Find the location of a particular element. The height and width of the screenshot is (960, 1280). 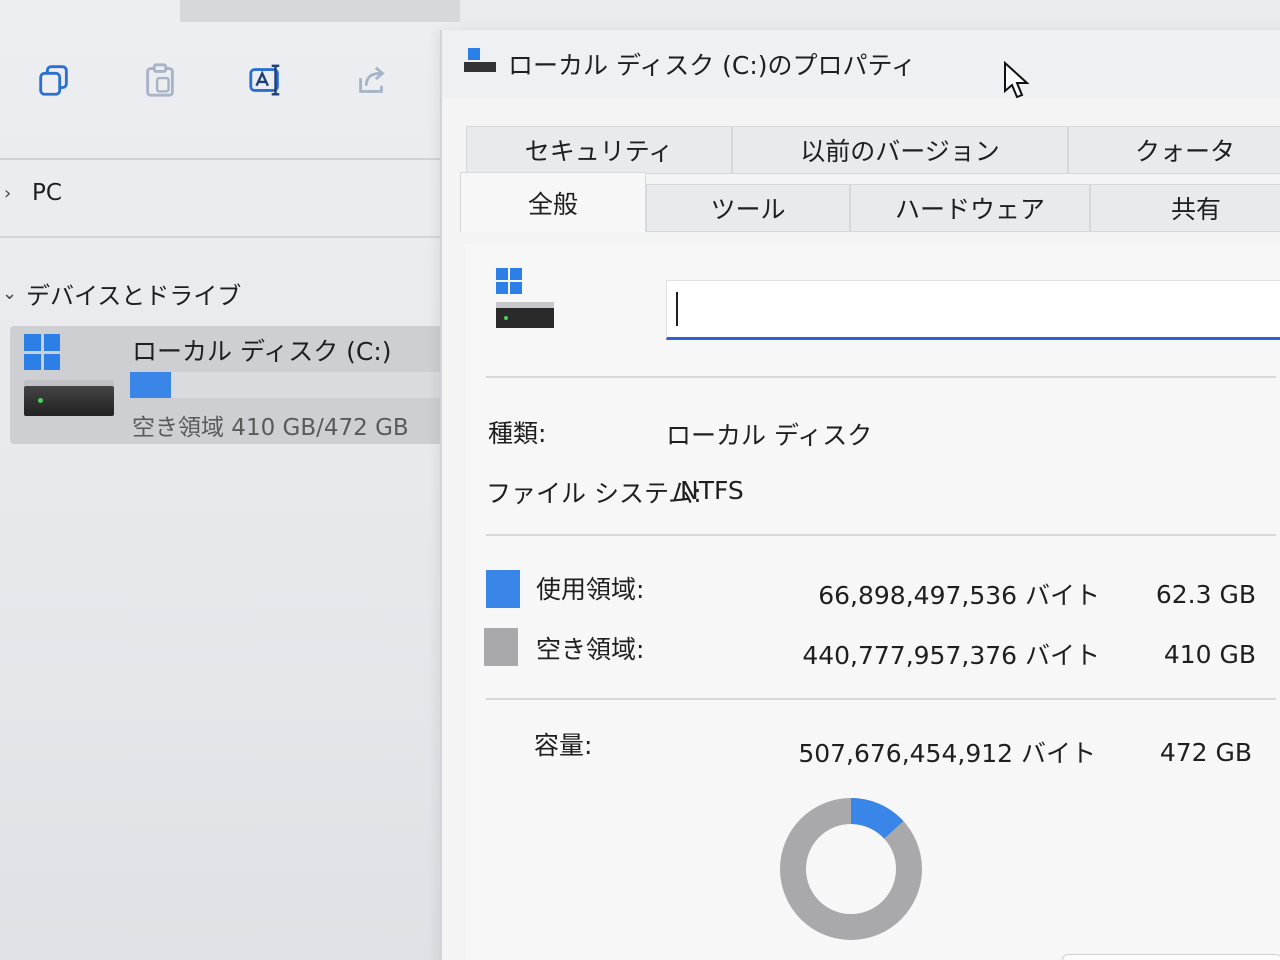

paste-button is located at coordinates (160, 80).